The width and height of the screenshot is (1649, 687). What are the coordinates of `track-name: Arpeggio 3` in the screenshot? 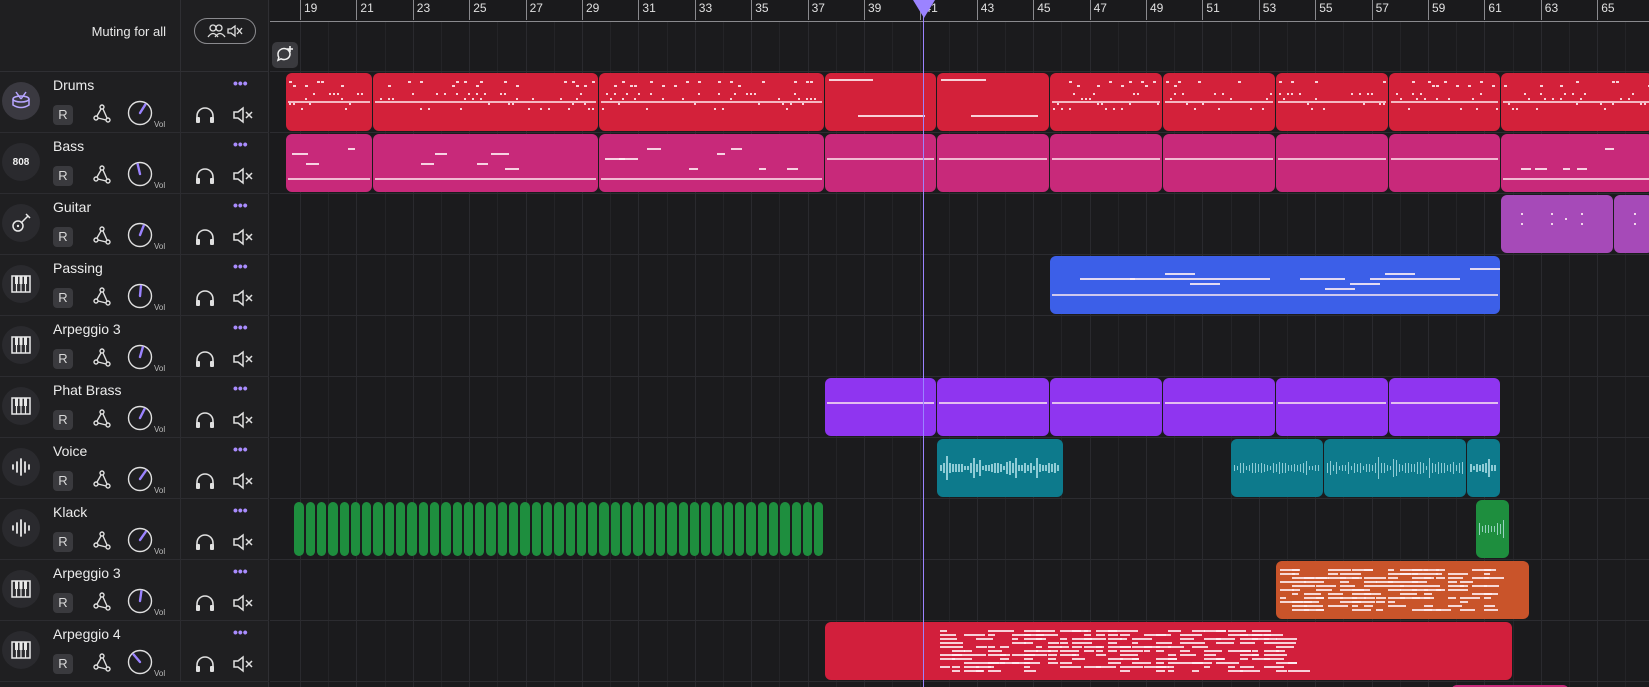 It's located at (87, 573).